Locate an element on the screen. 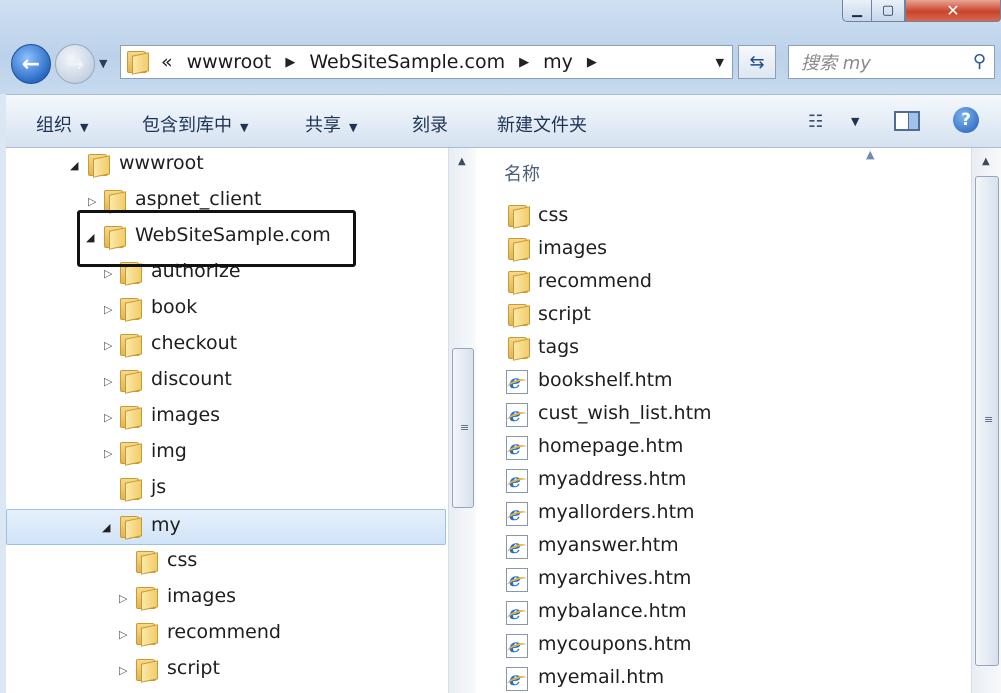 The height and width of the screenshot is (693, 1001). maximize-button: ▢ is located at coordinates (888, 11).